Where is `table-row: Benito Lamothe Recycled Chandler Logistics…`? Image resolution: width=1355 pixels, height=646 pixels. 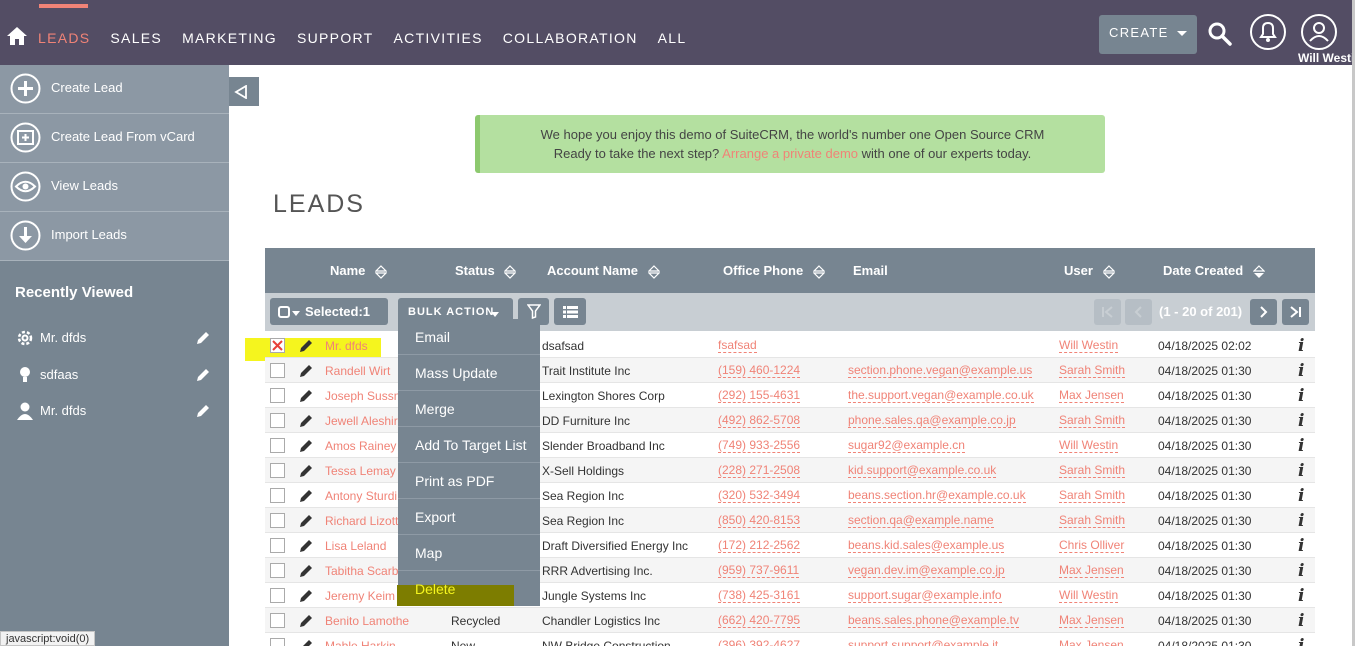 table-row: Benito Lamothe Recycled Chandler Logistics… is located at coordinates (790, 620).